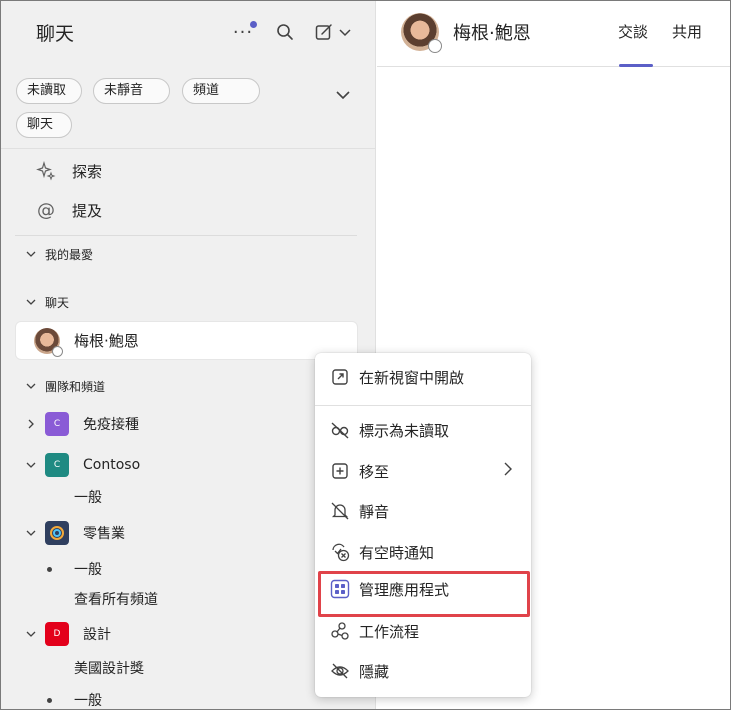  What do you see at coordinates (46, 210) in the screenshot?
I see `at-icon: @` at bounding box center [46, 210].